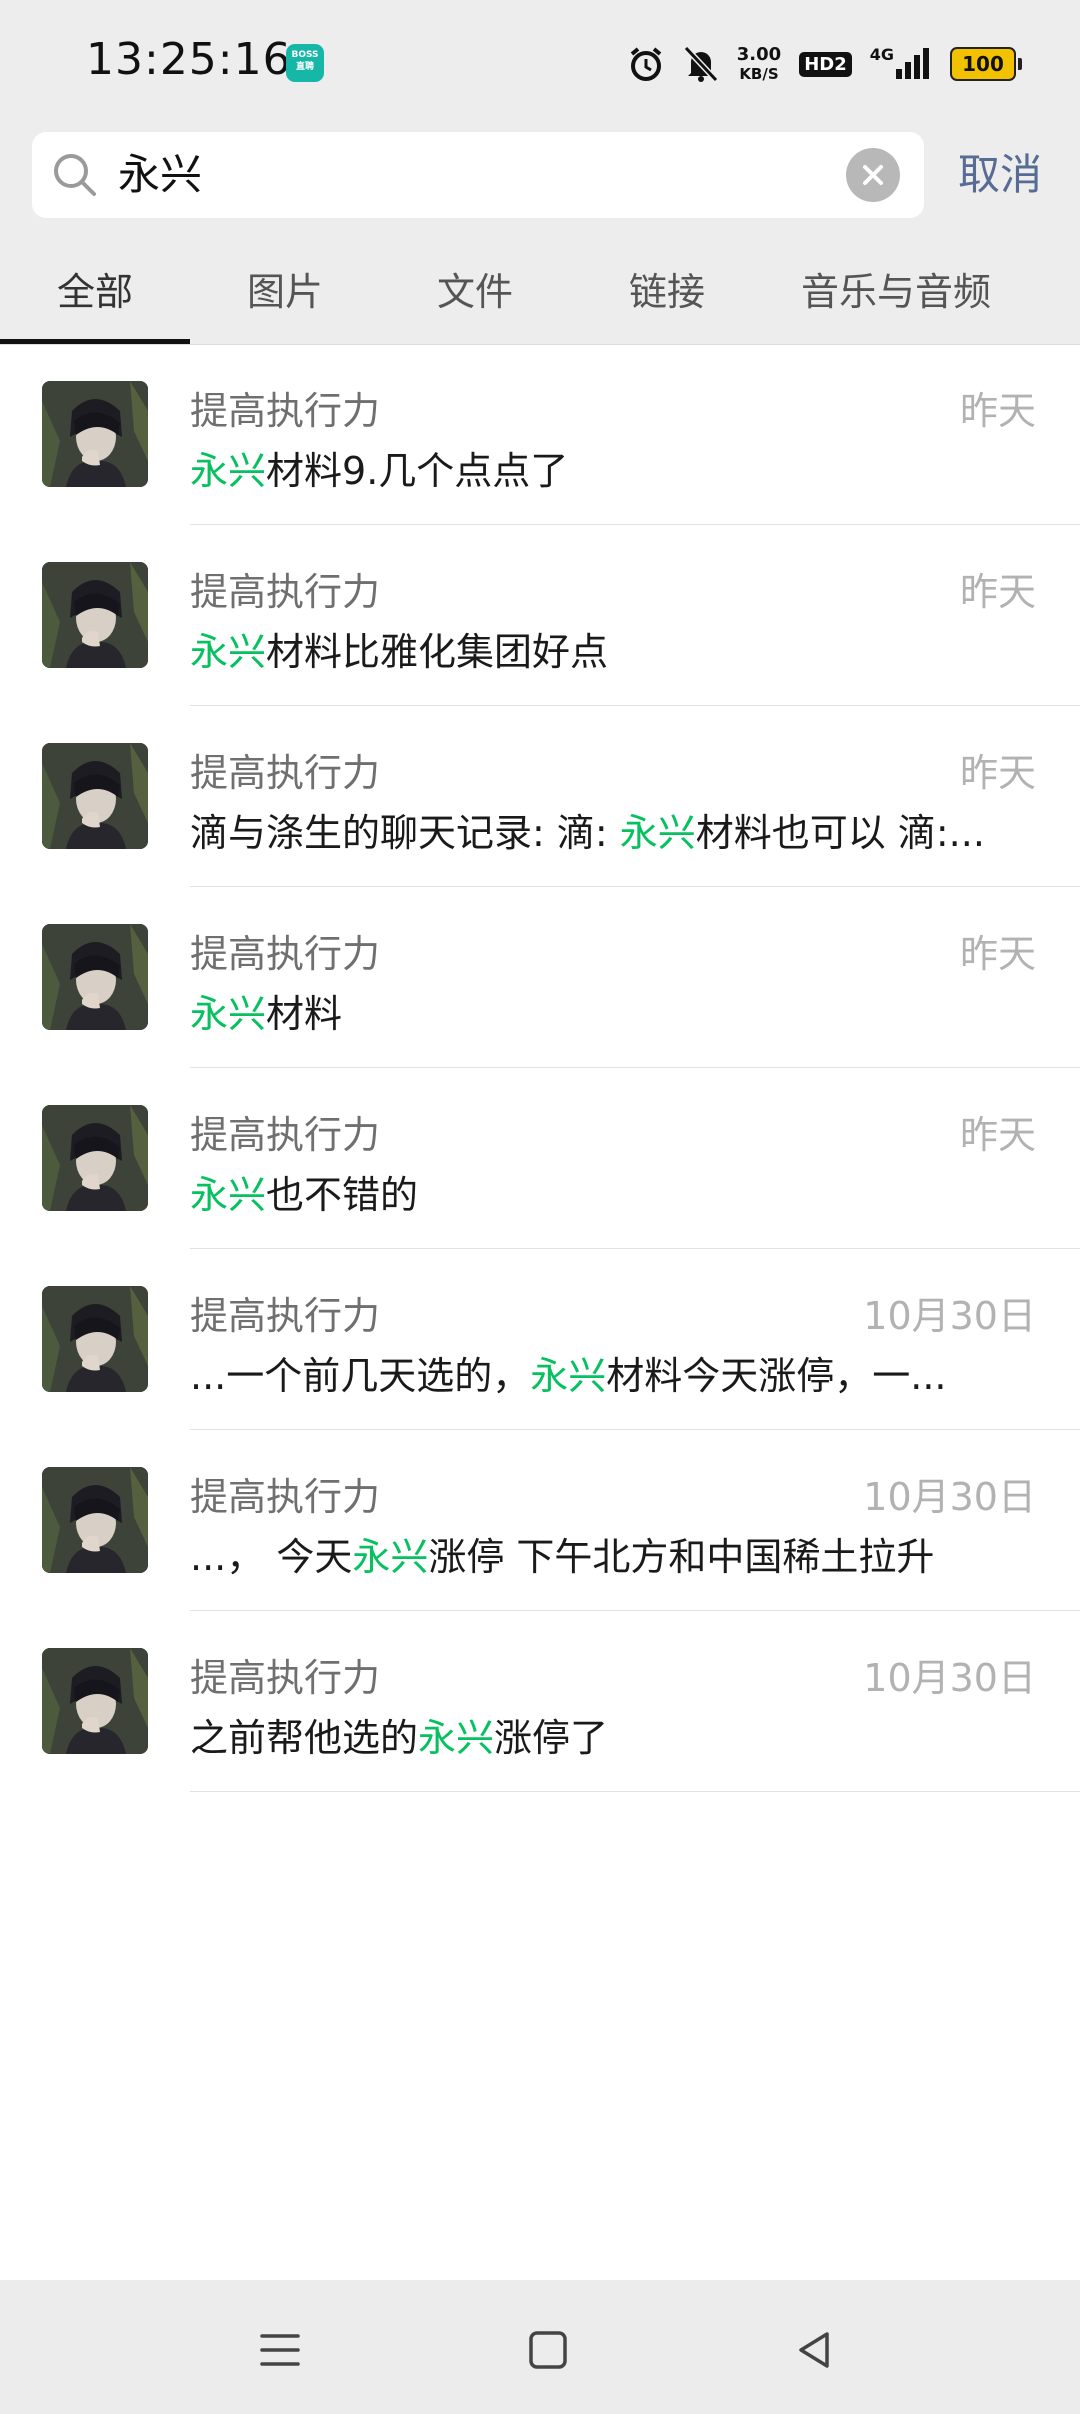 This screenshot has height=2414, width=1080. What do you see at coordinates (437, 652) in the screenshot?
I see `snippet-suffix: 材料比雅化集团好点` at bounding box center [437, 652].